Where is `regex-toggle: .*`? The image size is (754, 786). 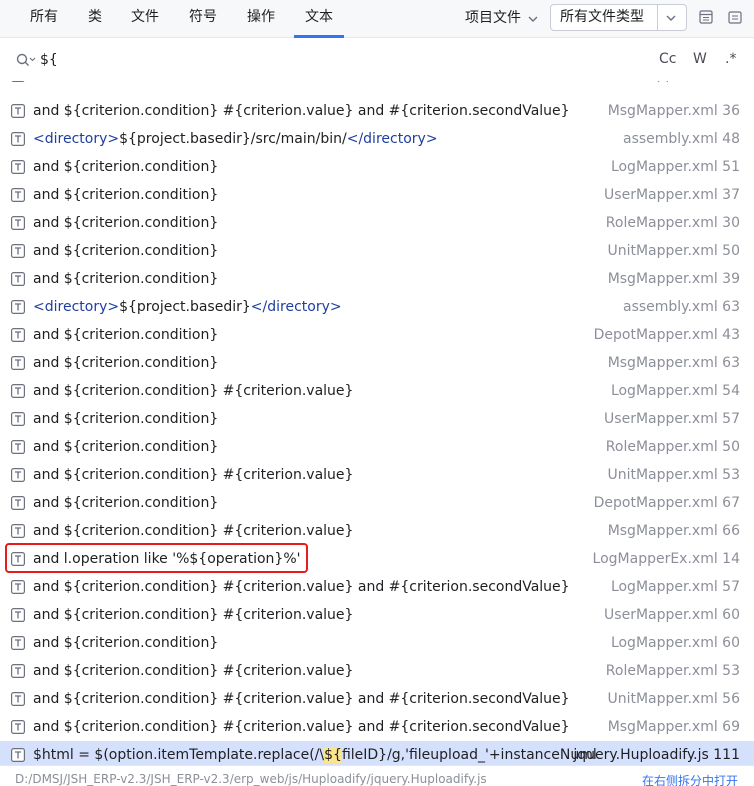 regex-toggle: .* is located at coordinates (730, 59).